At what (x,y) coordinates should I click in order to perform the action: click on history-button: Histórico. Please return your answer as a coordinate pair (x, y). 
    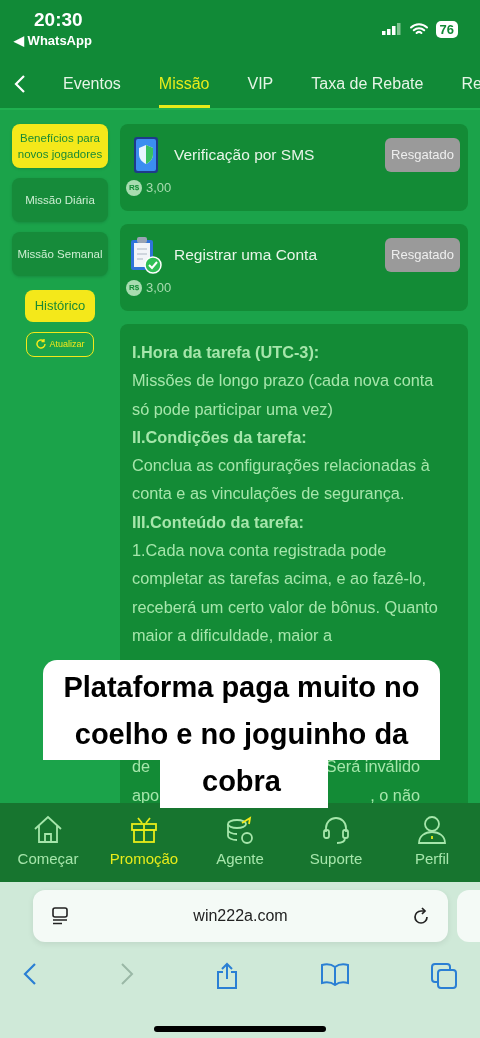
    Looking at the image, I should click on (60, 306).